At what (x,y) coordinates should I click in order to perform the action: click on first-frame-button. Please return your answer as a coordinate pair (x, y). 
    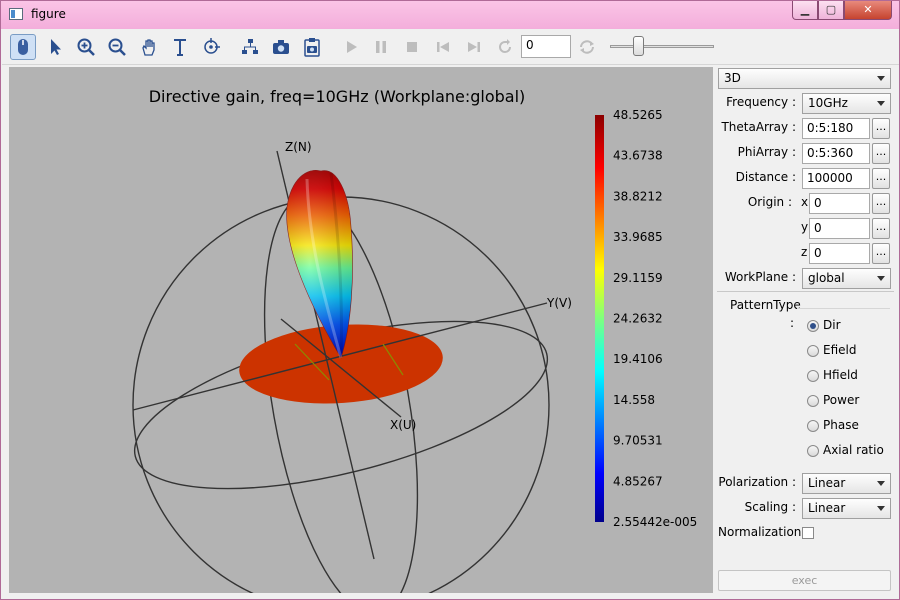
    Looking at the image, I should click on (443, 47).